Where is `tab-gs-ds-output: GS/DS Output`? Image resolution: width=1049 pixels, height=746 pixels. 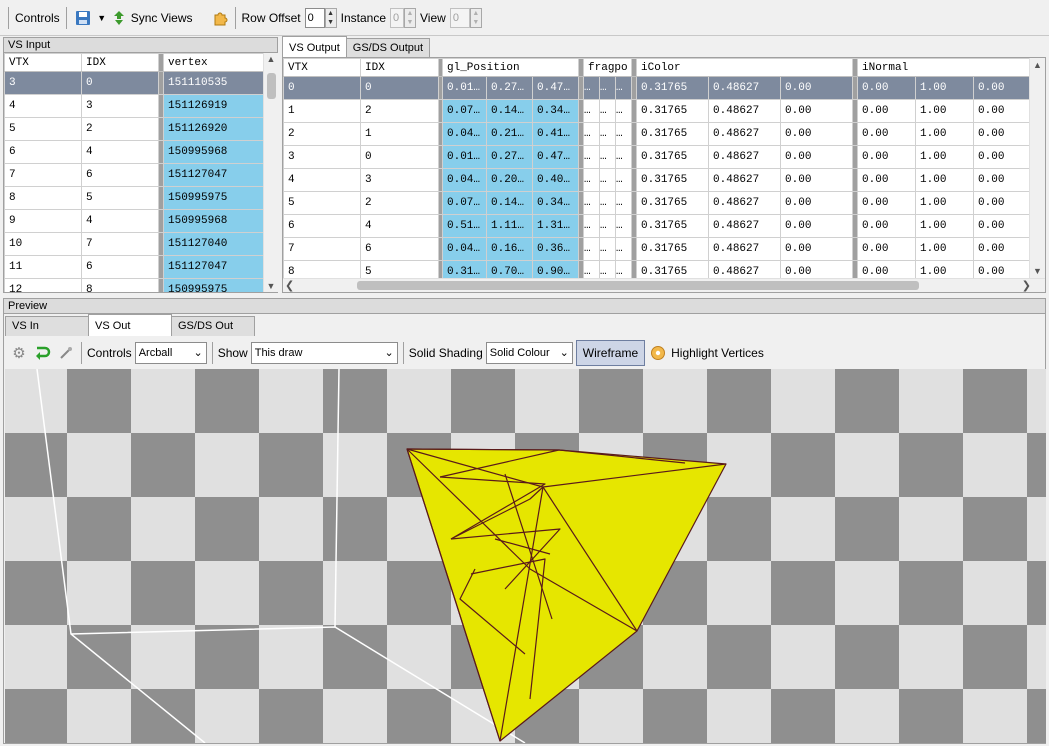 tab-gs-ds-output: GS/DS Output is located at coordinates (388, 48).